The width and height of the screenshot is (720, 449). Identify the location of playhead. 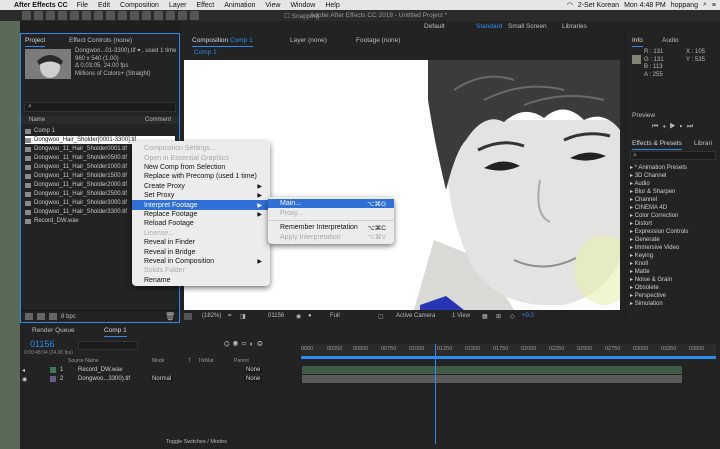
(435, 394).